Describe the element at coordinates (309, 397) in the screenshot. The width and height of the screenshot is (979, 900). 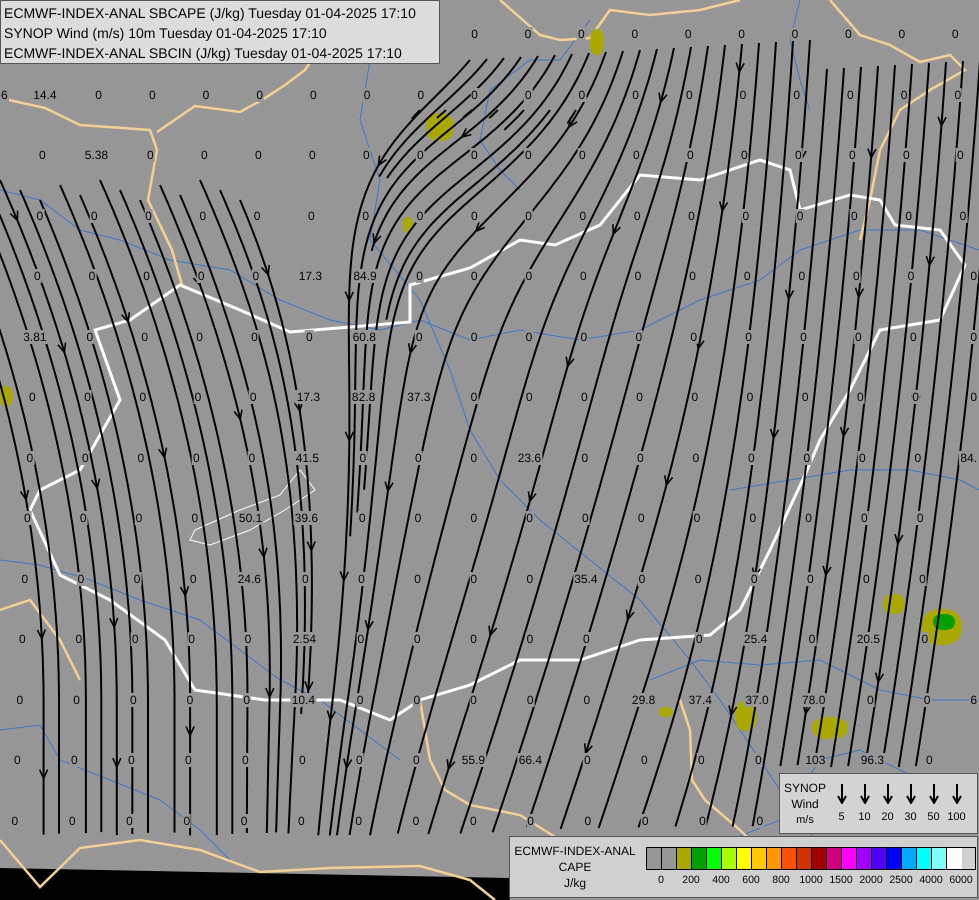
I see `station-value: 17.3` at that location.